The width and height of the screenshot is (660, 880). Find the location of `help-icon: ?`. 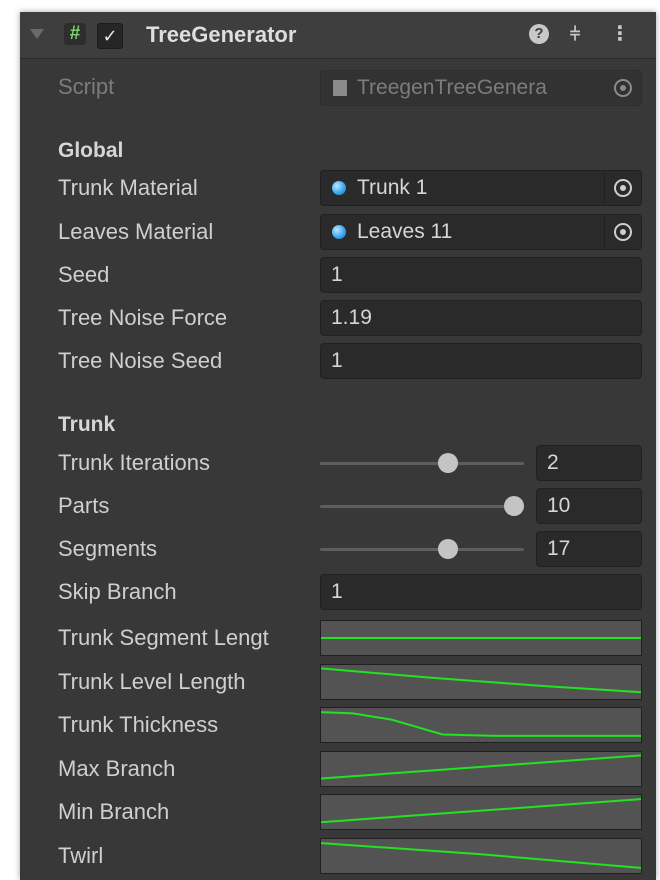

help-icon: ? is located at coordinates (539, 34).